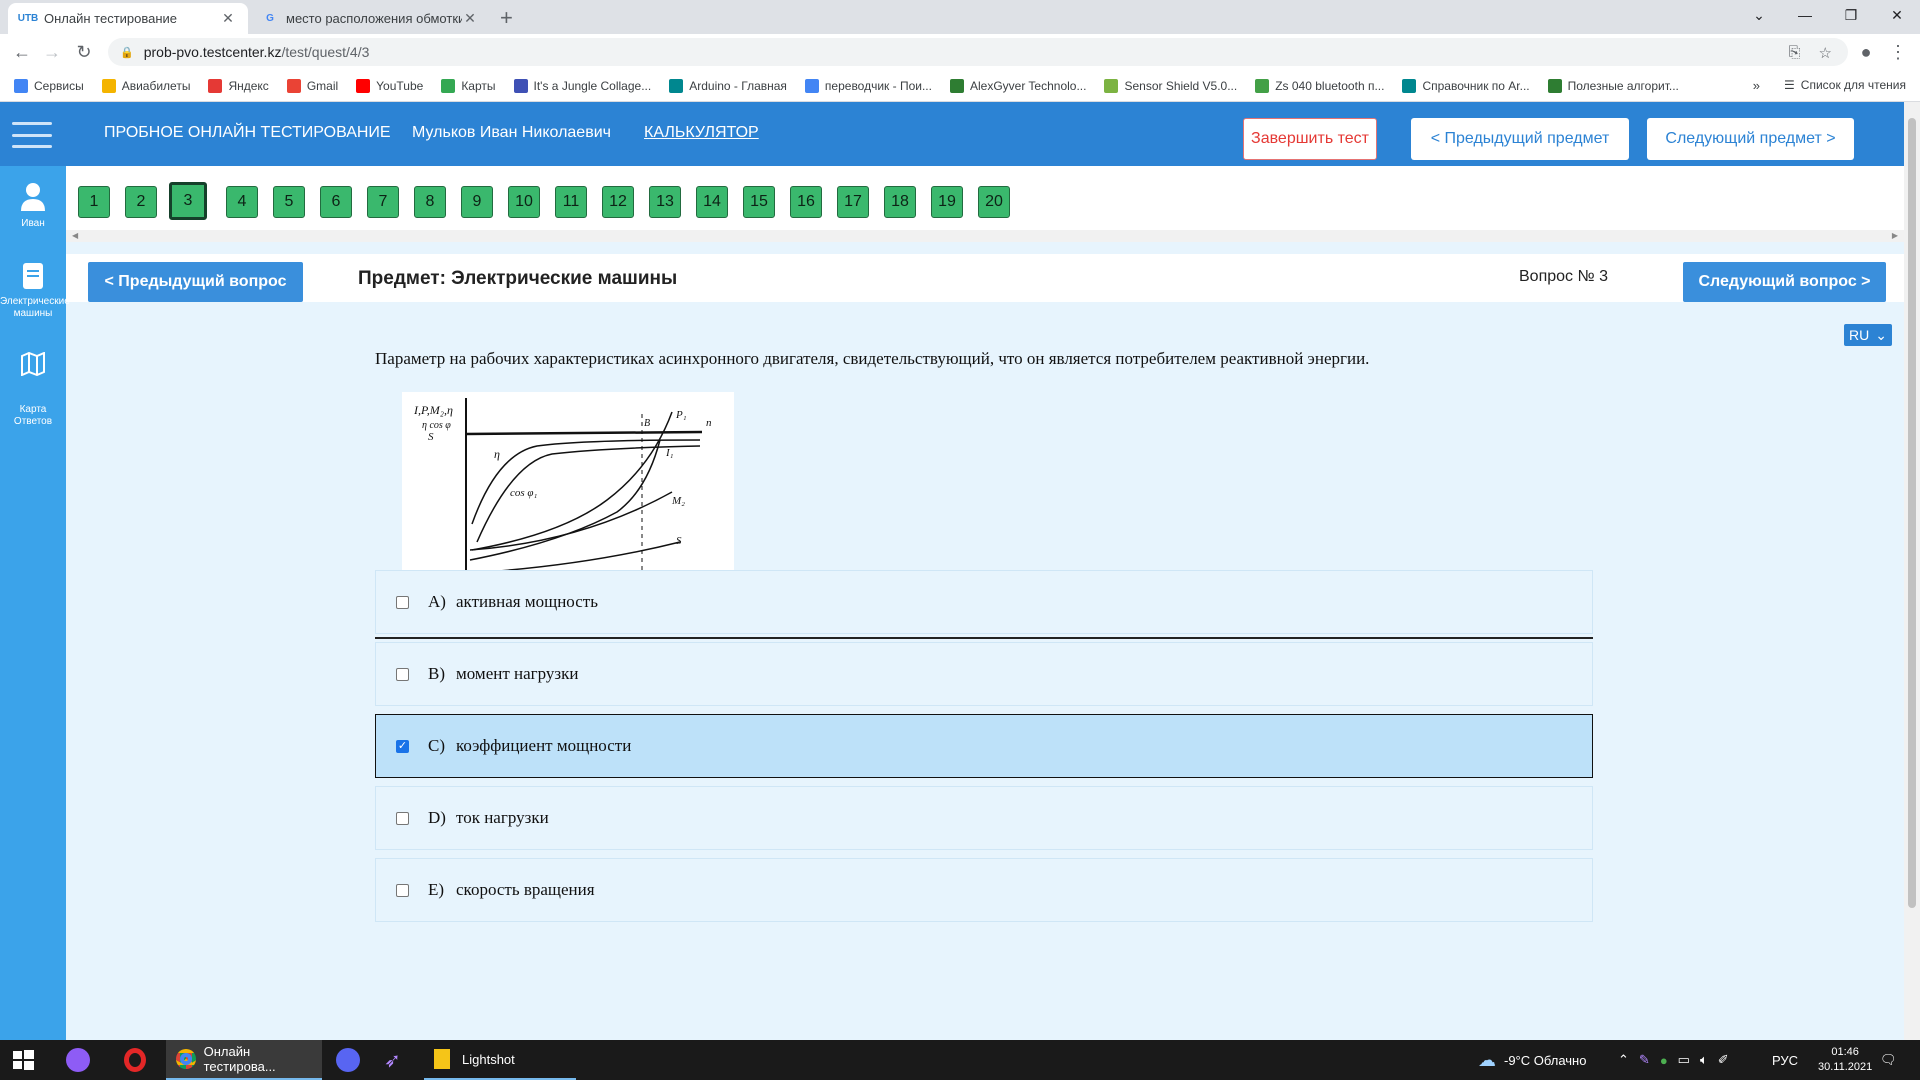  I want to click on scrollbar-thumb, so click(1912, 513).